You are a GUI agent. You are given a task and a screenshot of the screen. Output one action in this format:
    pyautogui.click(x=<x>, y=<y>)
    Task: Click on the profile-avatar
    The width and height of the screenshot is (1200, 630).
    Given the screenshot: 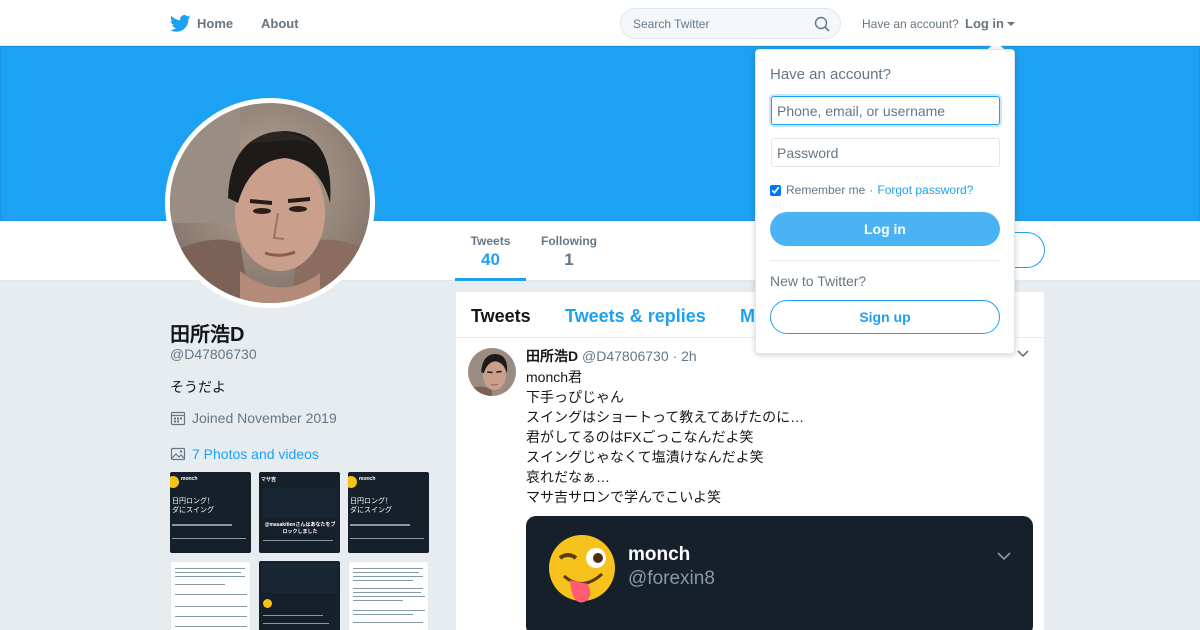 What is the action you would take?
    pyautogui.click(x=270, y=203)
    